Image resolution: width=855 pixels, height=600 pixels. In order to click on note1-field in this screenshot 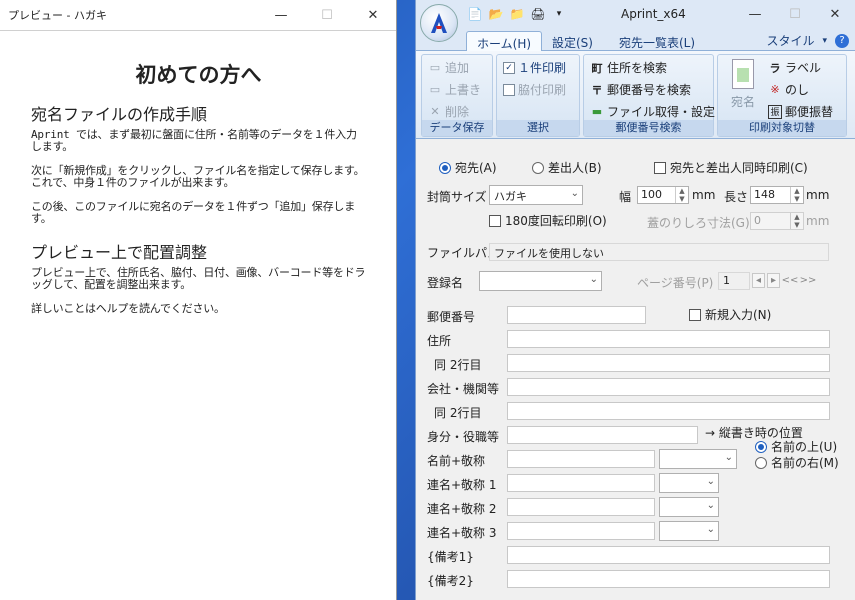, I will do `click(668, 555)`.